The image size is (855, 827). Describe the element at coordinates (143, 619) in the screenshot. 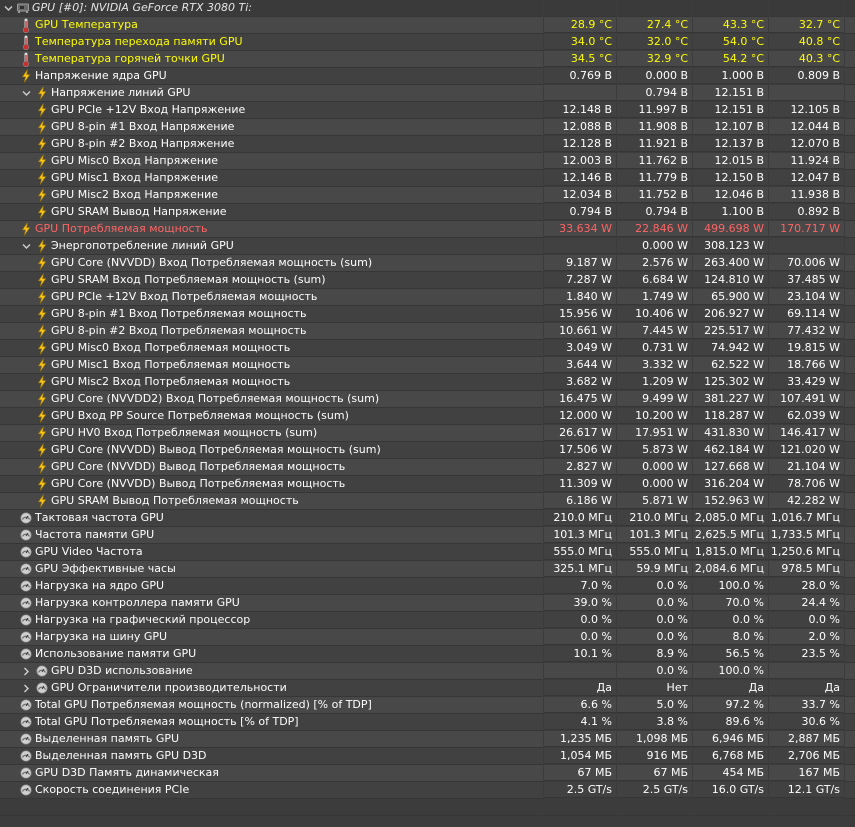

I see `sensor-label: Нагрузка на графический процессор` at that location.